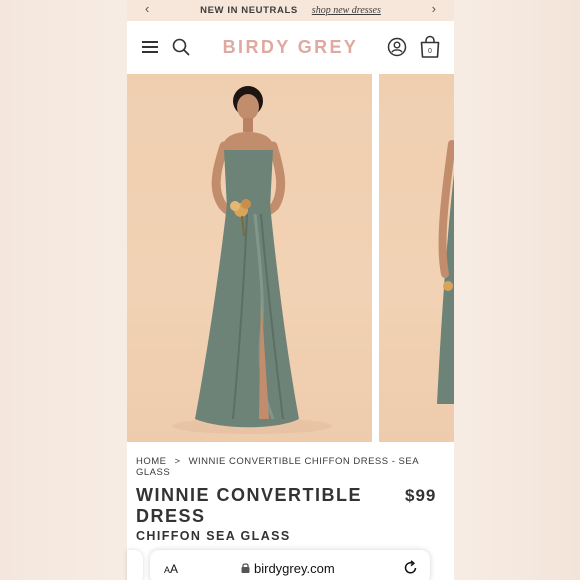 The height and width of the screenshot is (580, 580). Describe the element at coordinates (430, 47) in the screenshot. I see `shopping-bag-icon: 0` at that location.